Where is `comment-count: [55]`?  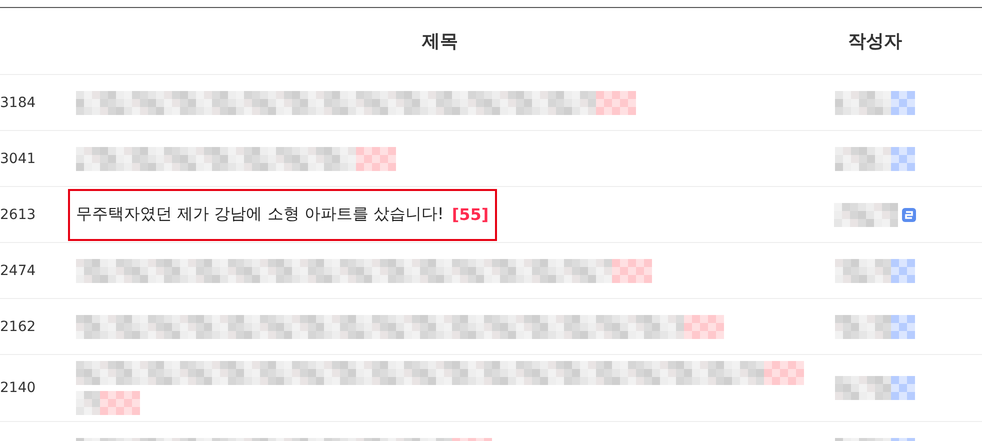
comment-count: [55] is located at coordinates (470, 214).